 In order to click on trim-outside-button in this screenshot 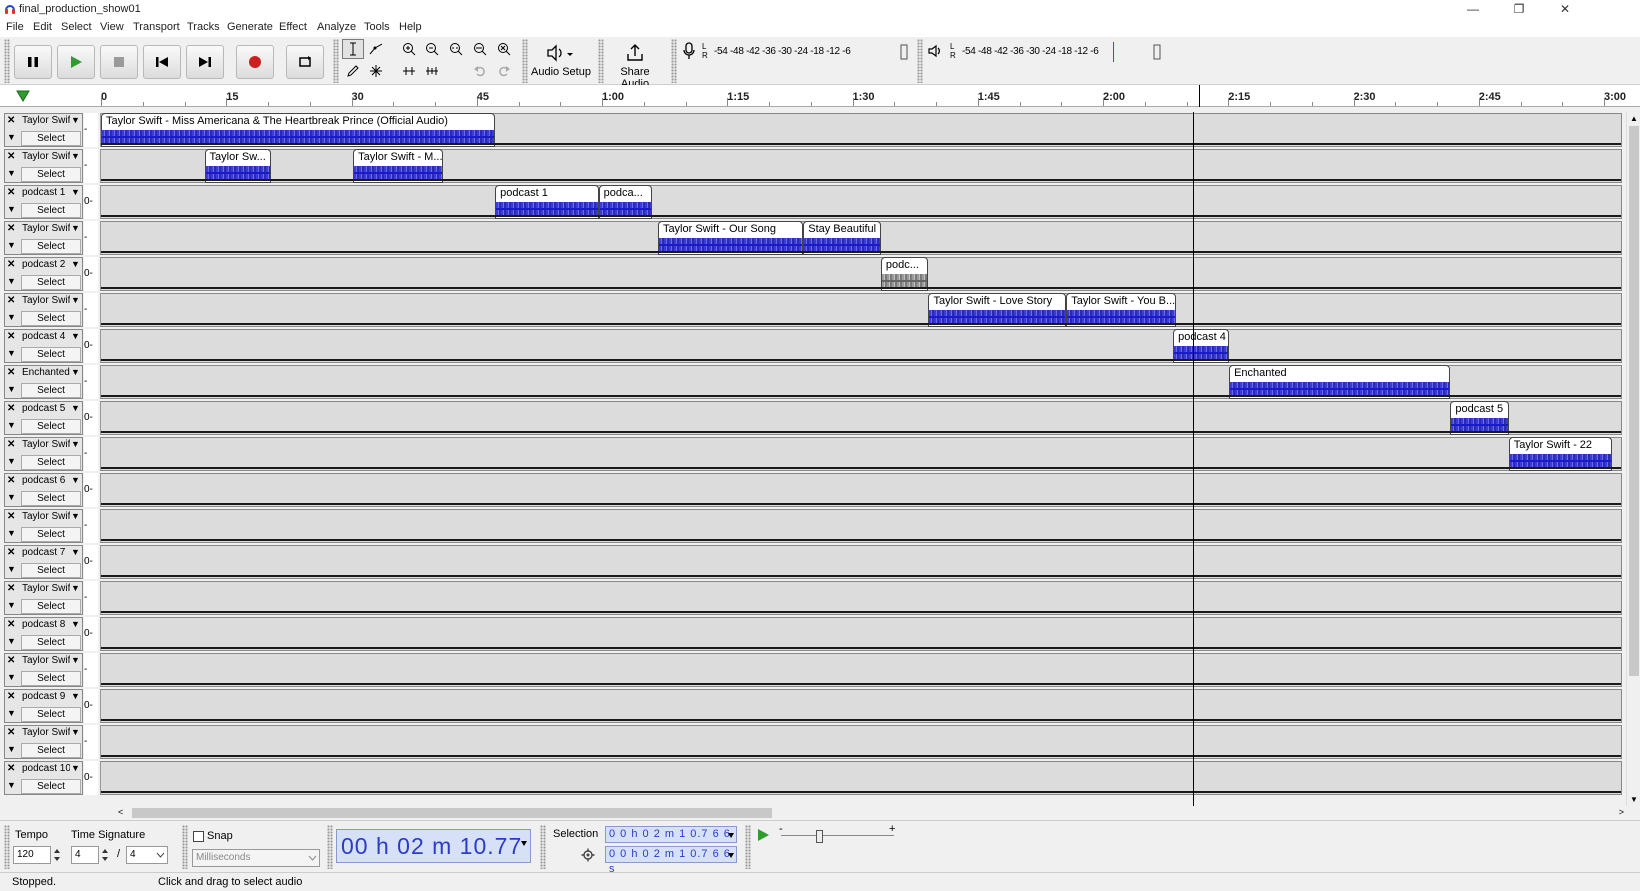, I will do `click(409, 71)`.